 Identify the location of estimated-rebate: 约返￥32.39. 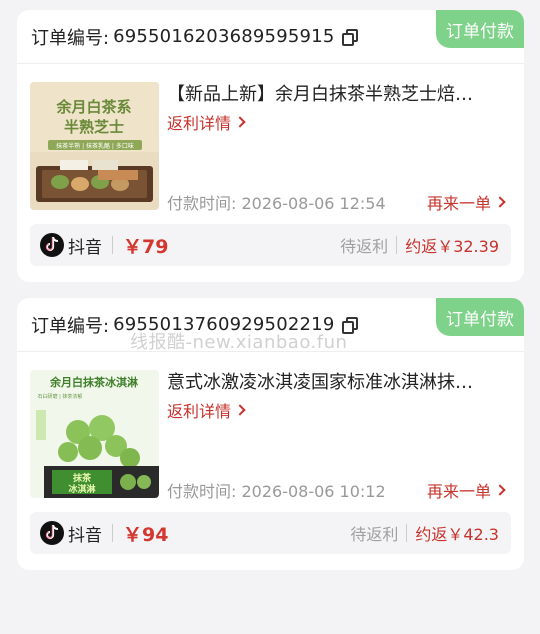
(452, 246).